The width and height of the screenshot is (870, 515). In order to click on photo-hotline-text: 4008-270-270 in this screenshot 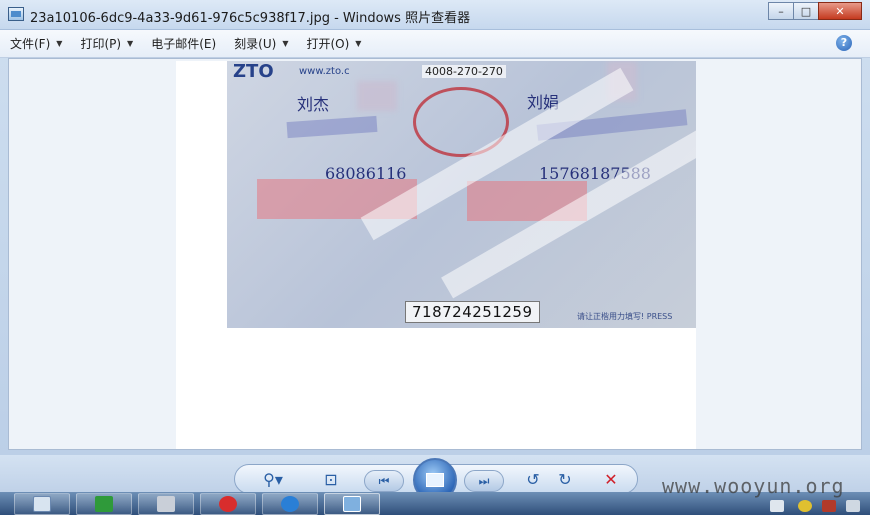, I will do `click(464, 71)`.